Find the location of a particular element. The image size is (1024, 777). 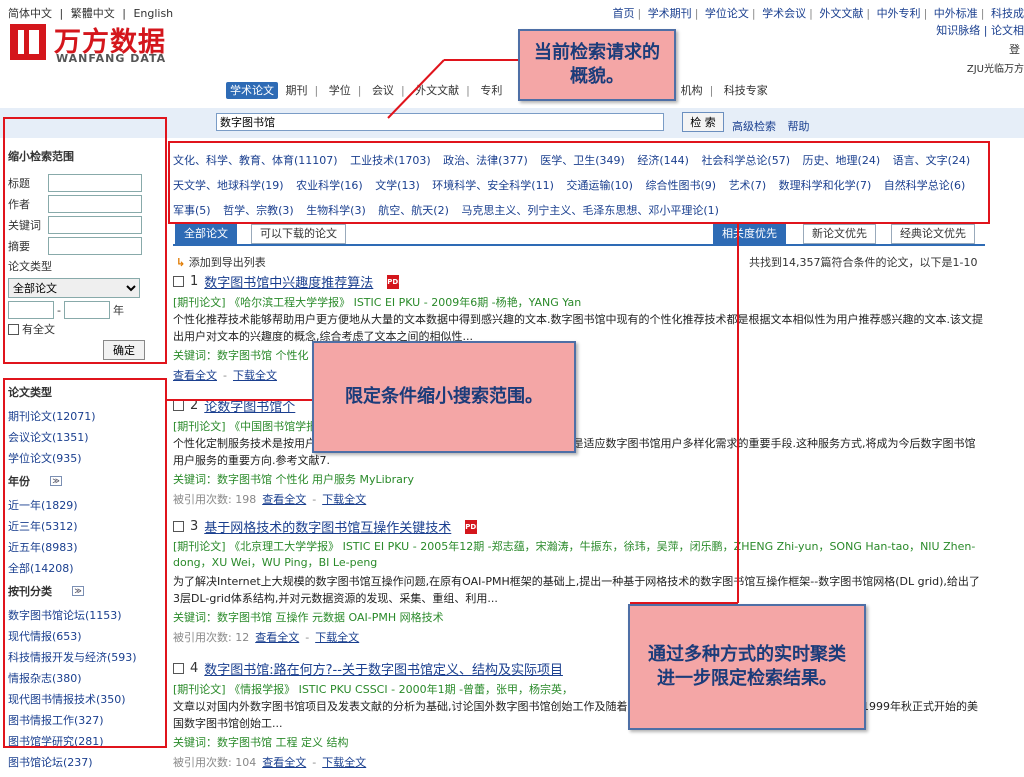

result-keywords: 关键词：数字图书馆 个性化 is located at coordinates (241, 355).